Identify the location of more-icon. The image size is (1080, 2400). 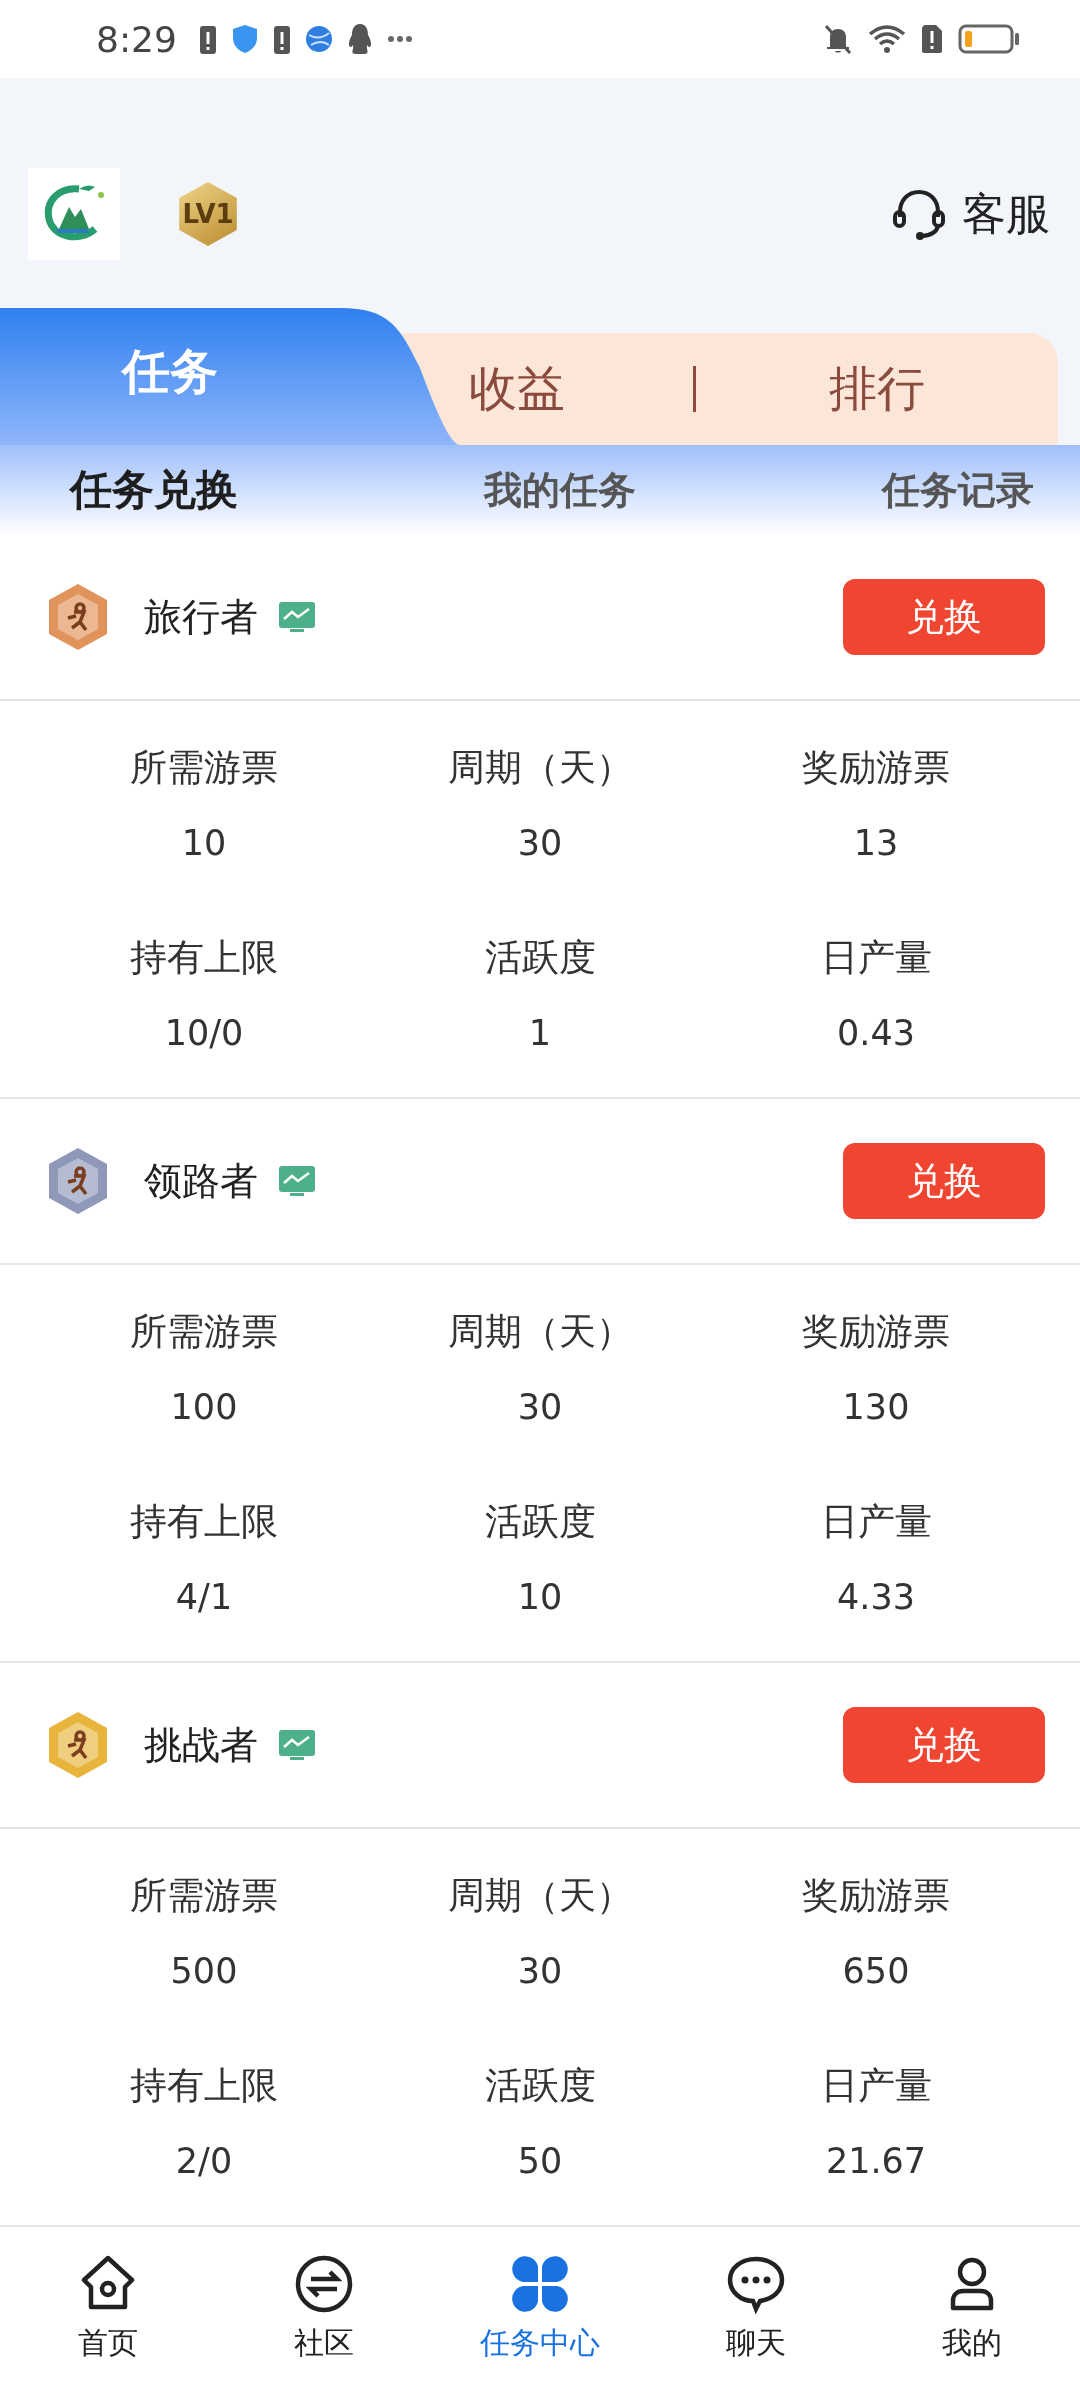
(399, 39).